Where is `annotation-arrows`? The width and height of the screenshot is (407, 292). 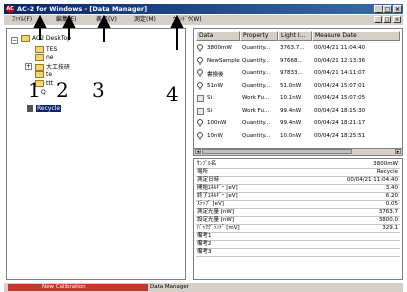 annotation-arrows is located at coordinates (108, 32).